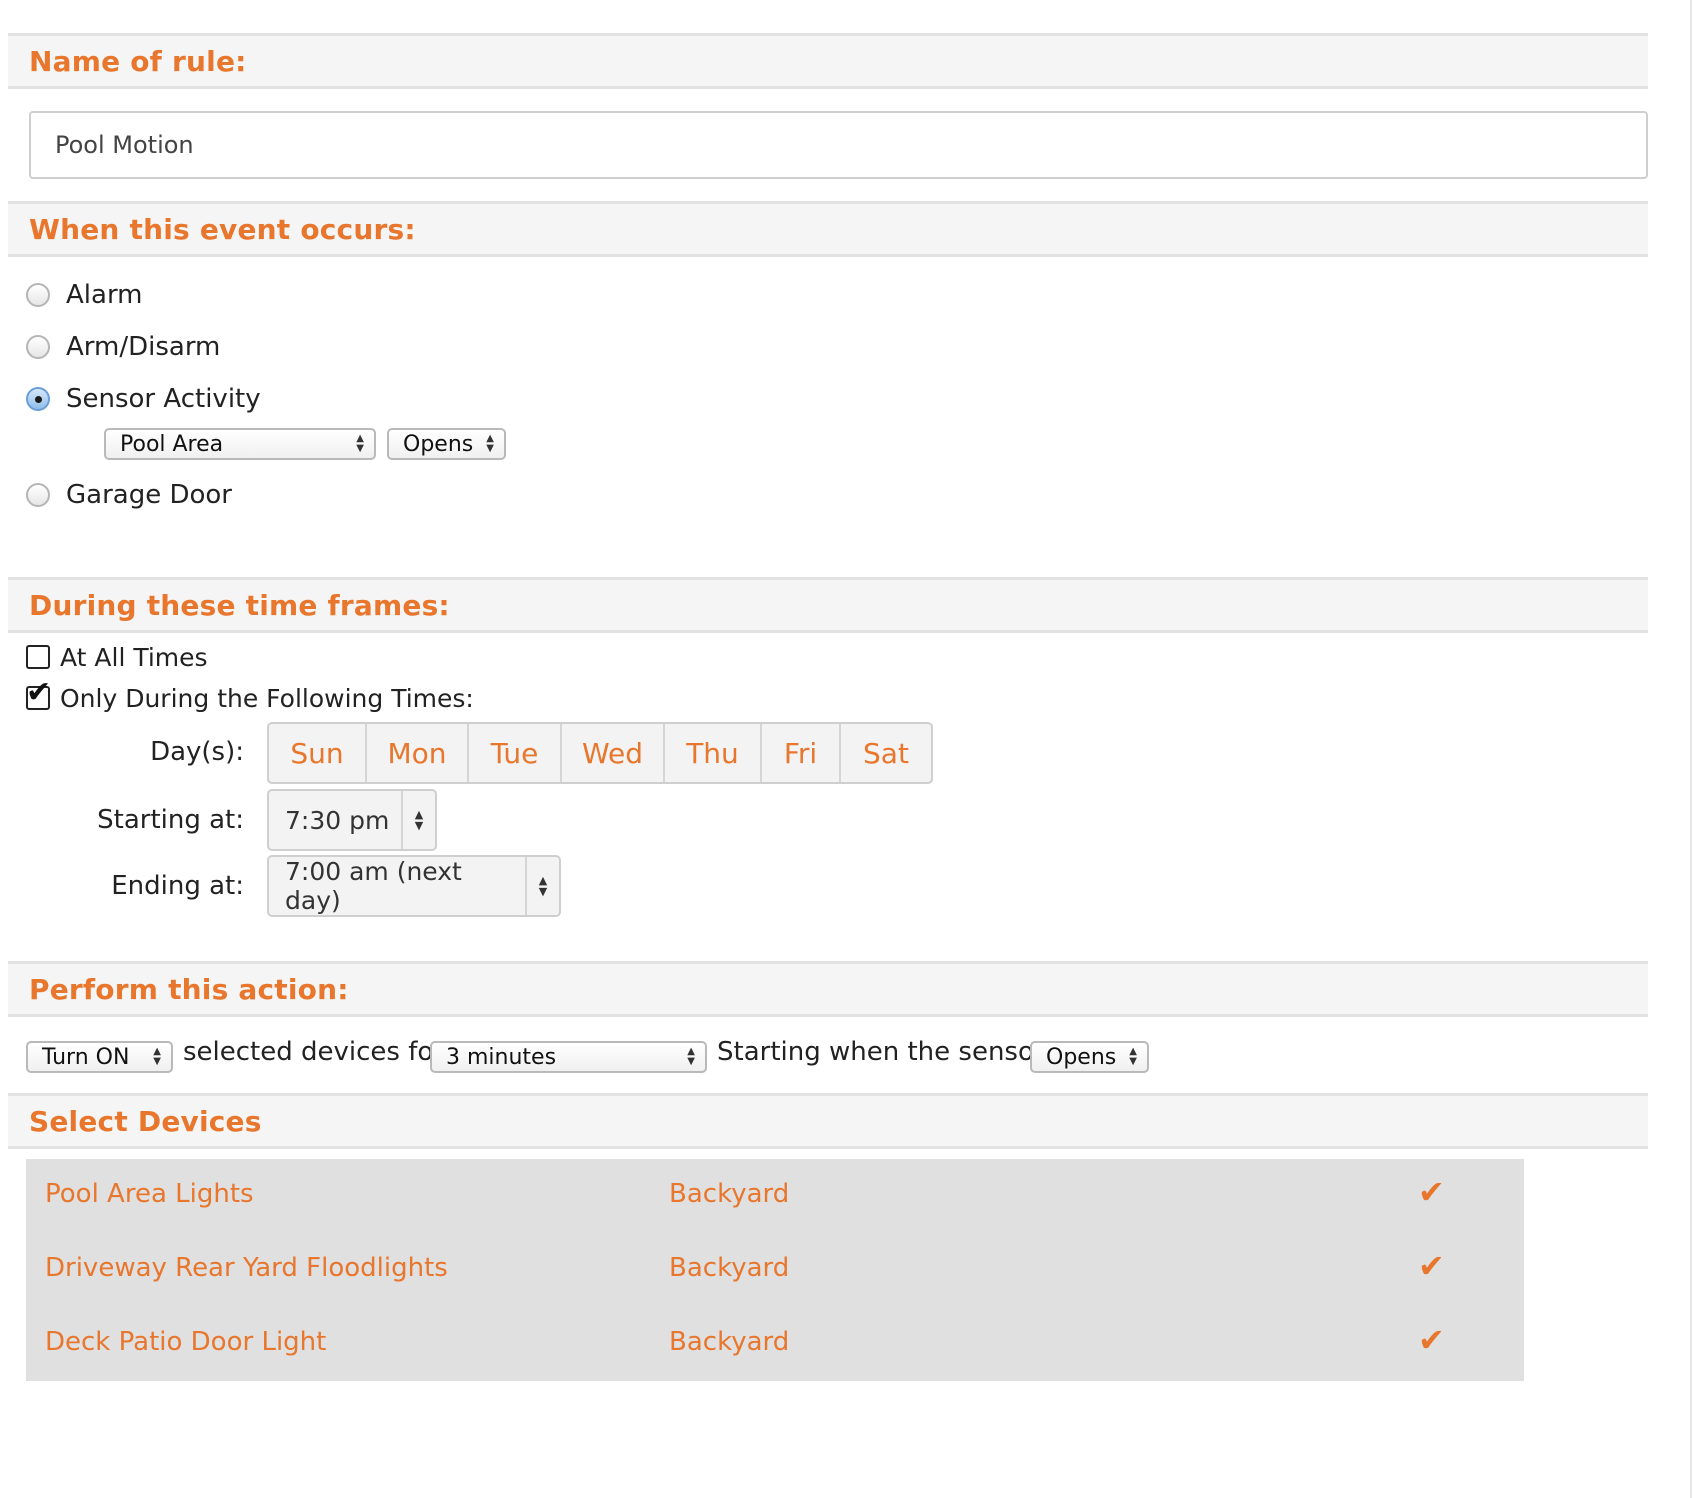 This screenshot has height=1498, width=1694. What do you see at coordinates (373, 886) in the screenshot?
I see `end-time-value: 7:00 am (next day)` at bounding box center [373, 886].